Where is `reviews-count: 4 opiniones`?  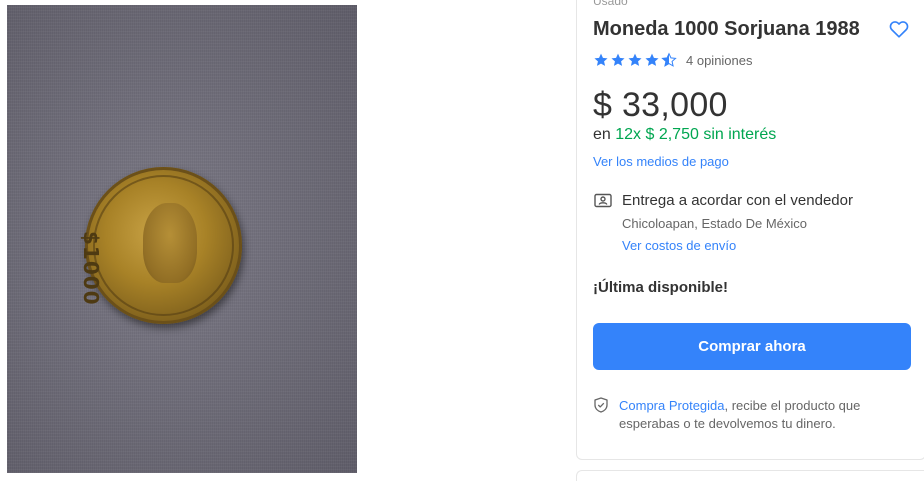 reviews-count: 4 opiniones is located at coordinates (719, 60).